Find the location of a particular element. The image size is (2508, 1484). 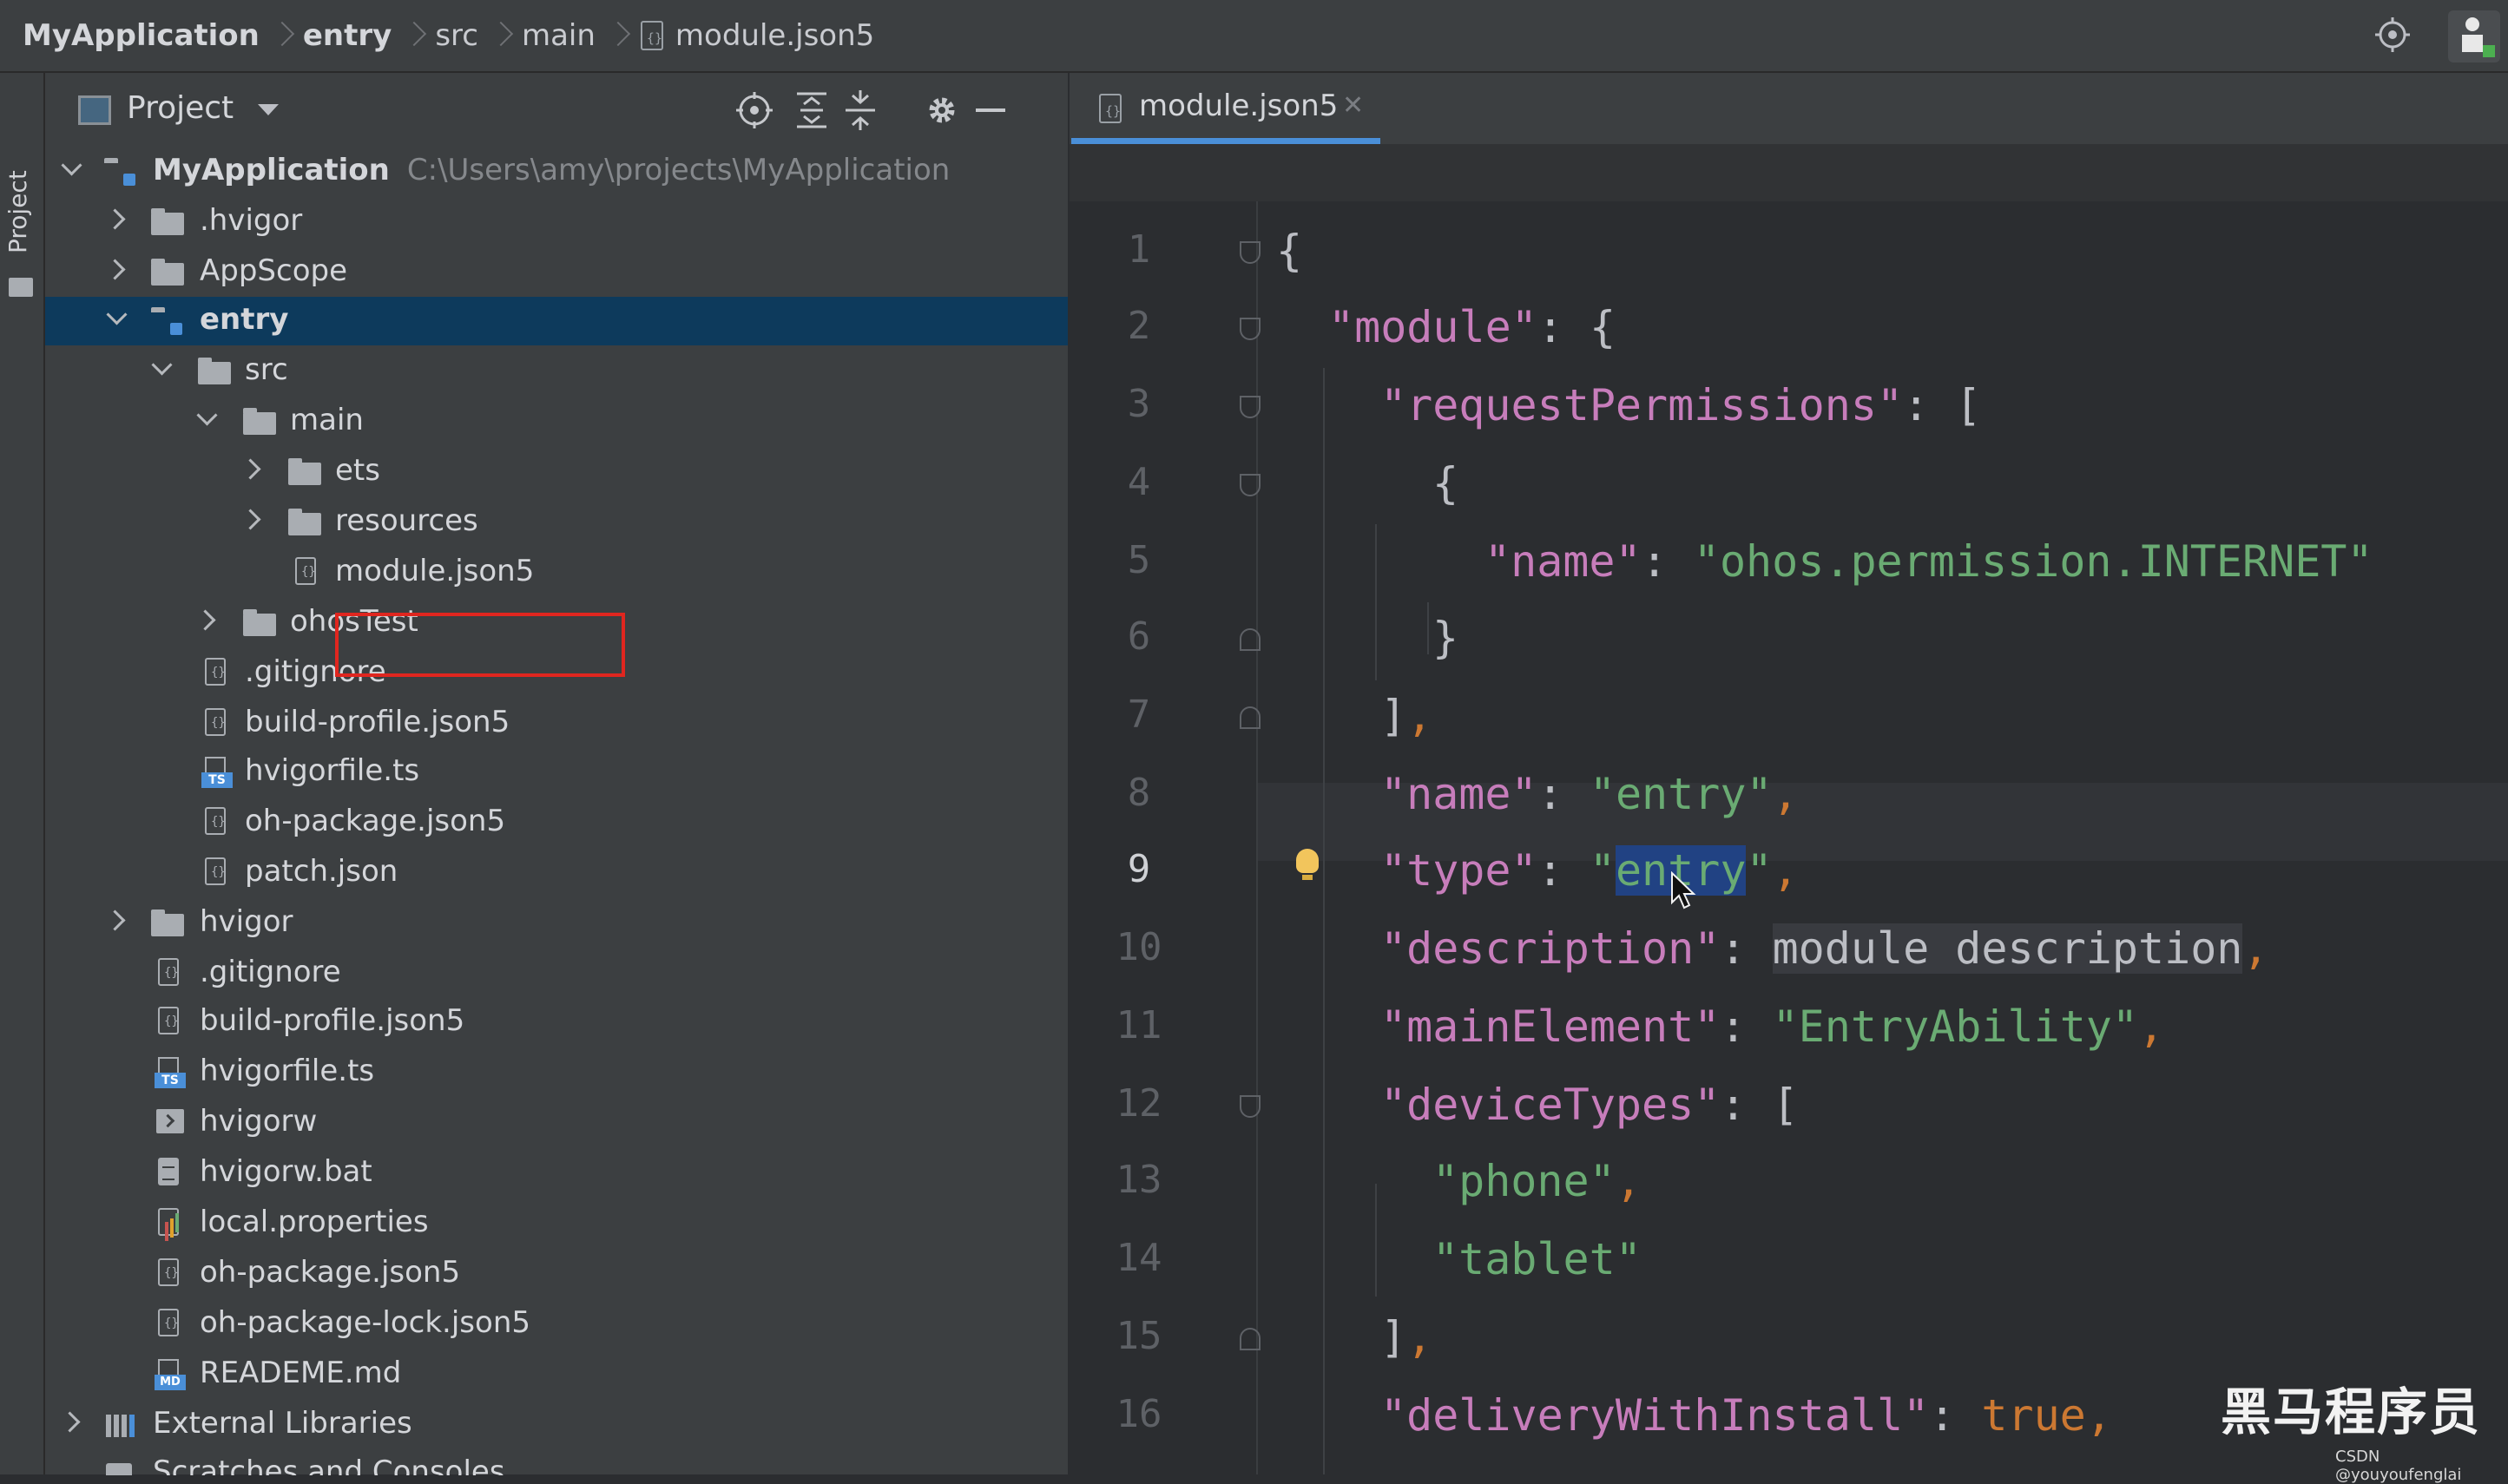

lightbulb-icon is located at coordinates (1308, 866).